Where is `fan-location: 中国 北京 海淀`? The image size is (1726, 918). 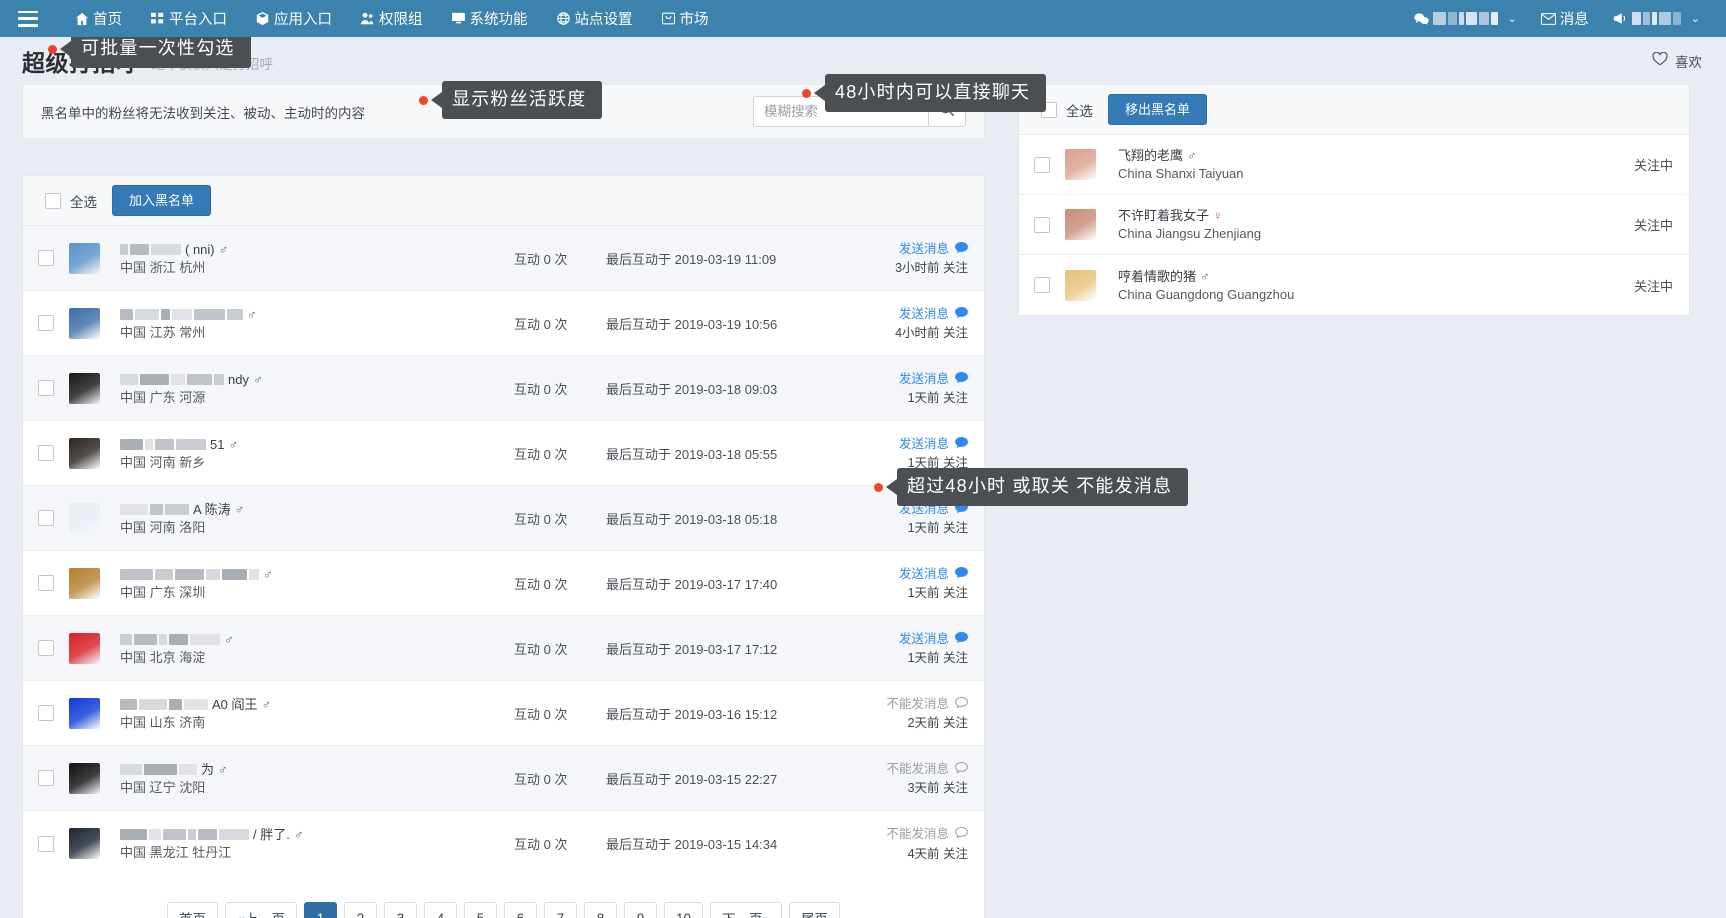
fan-location: 中国 北京 海淀 is located at coordinates (163, 657).